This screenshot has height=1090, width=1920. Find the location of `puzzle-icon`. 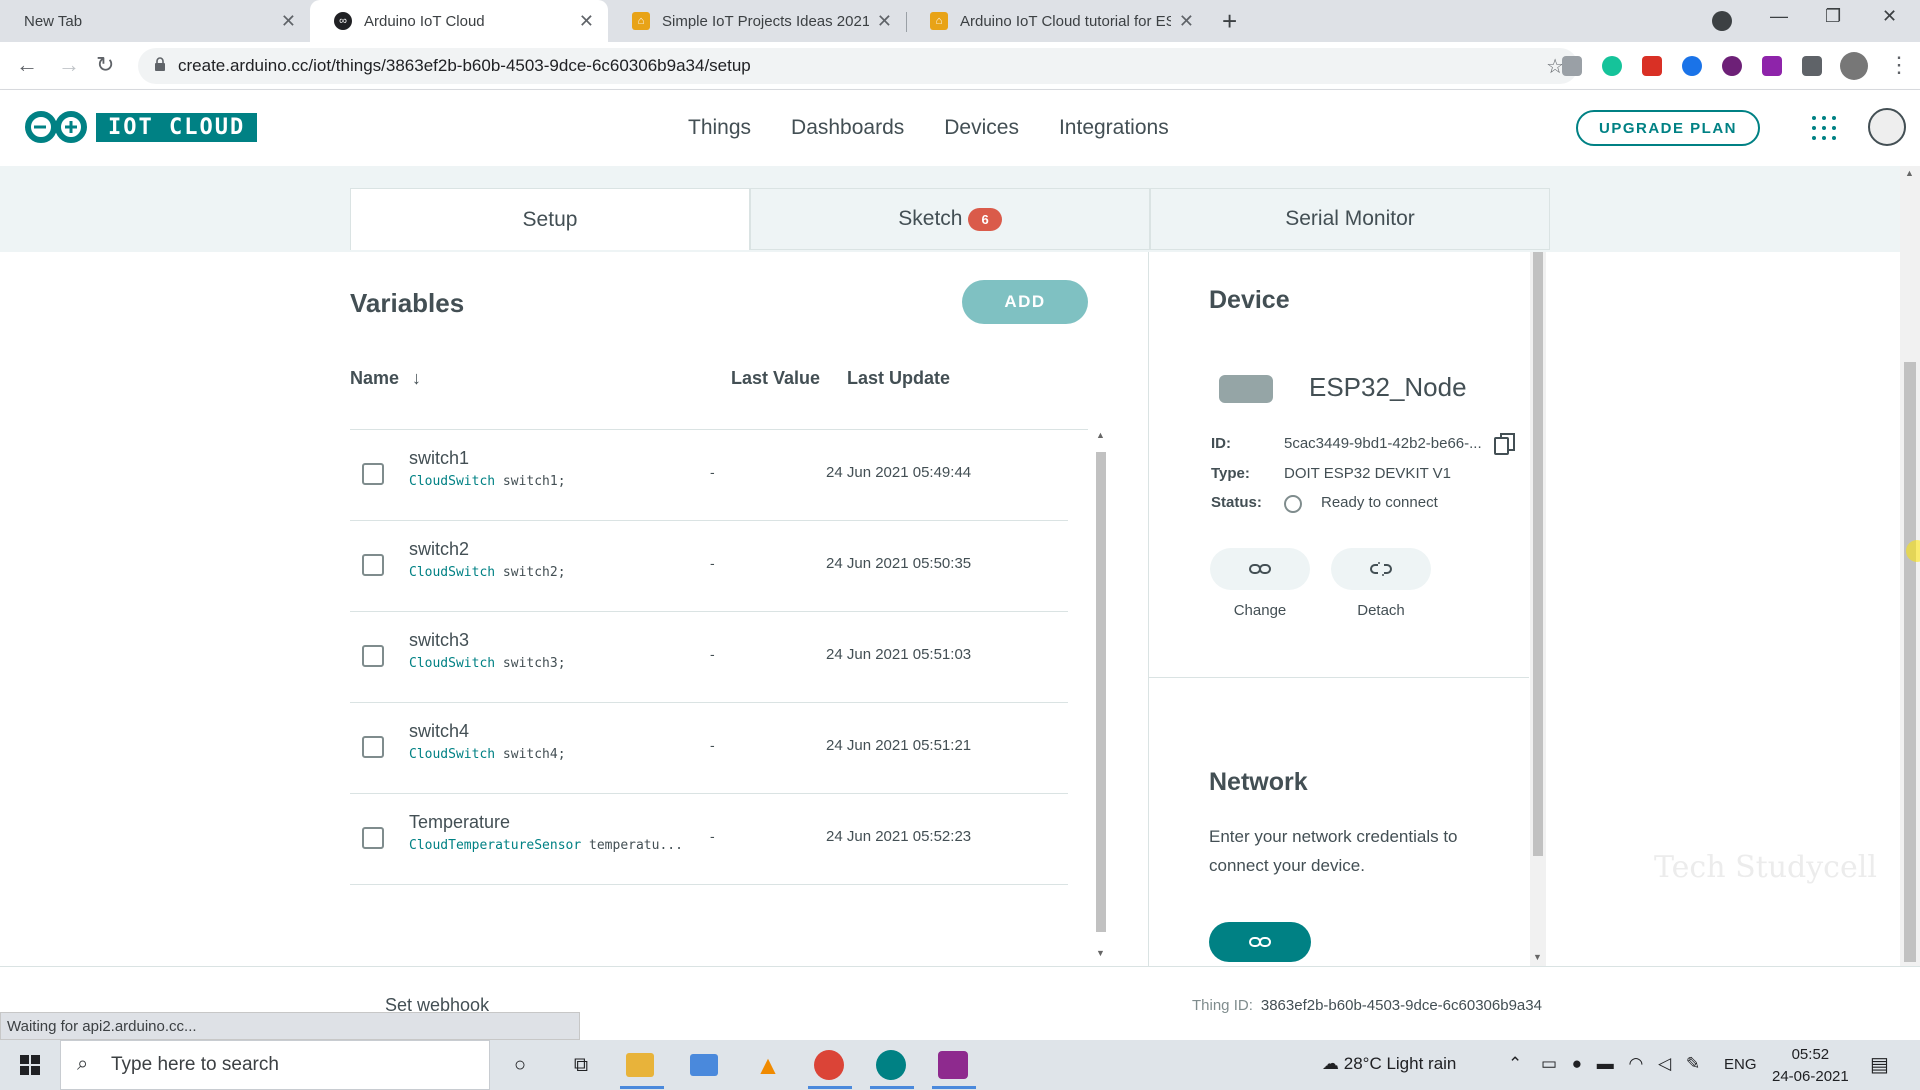

puzzle-icon is located at coordinates (1812, 66).